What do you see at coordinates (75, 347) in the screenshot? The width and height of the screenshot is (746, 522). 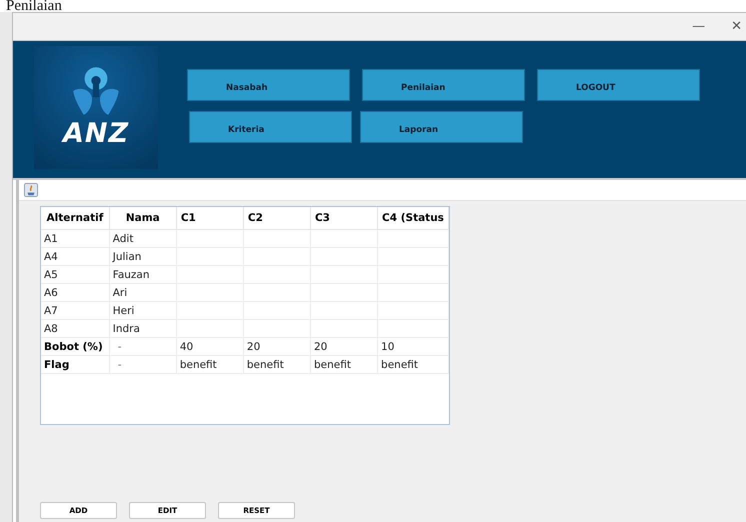 I see `table-cell: Bobot (%)` at bounding box center [75, 347].